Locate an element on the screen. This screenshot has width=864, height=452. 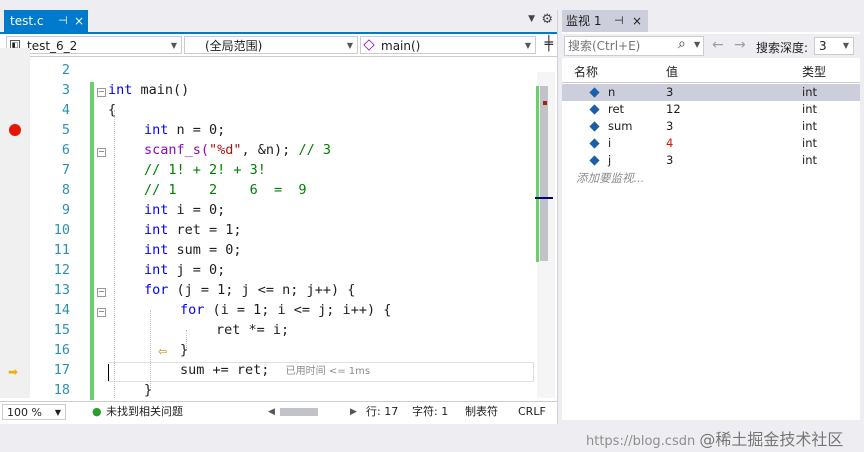
column-header-name: 名称 is located at coordinates (586, 72).